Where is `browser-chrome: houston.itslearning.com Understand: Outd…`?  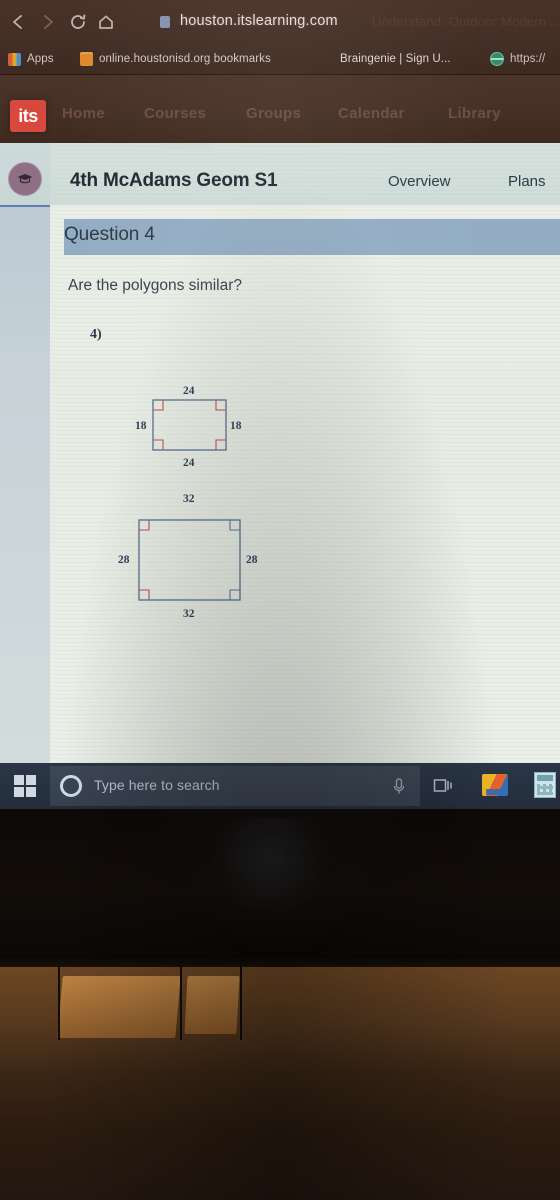
browser-chrome: houston.itslearning.com Understand: Outd… is located at coordinates (280, 37).